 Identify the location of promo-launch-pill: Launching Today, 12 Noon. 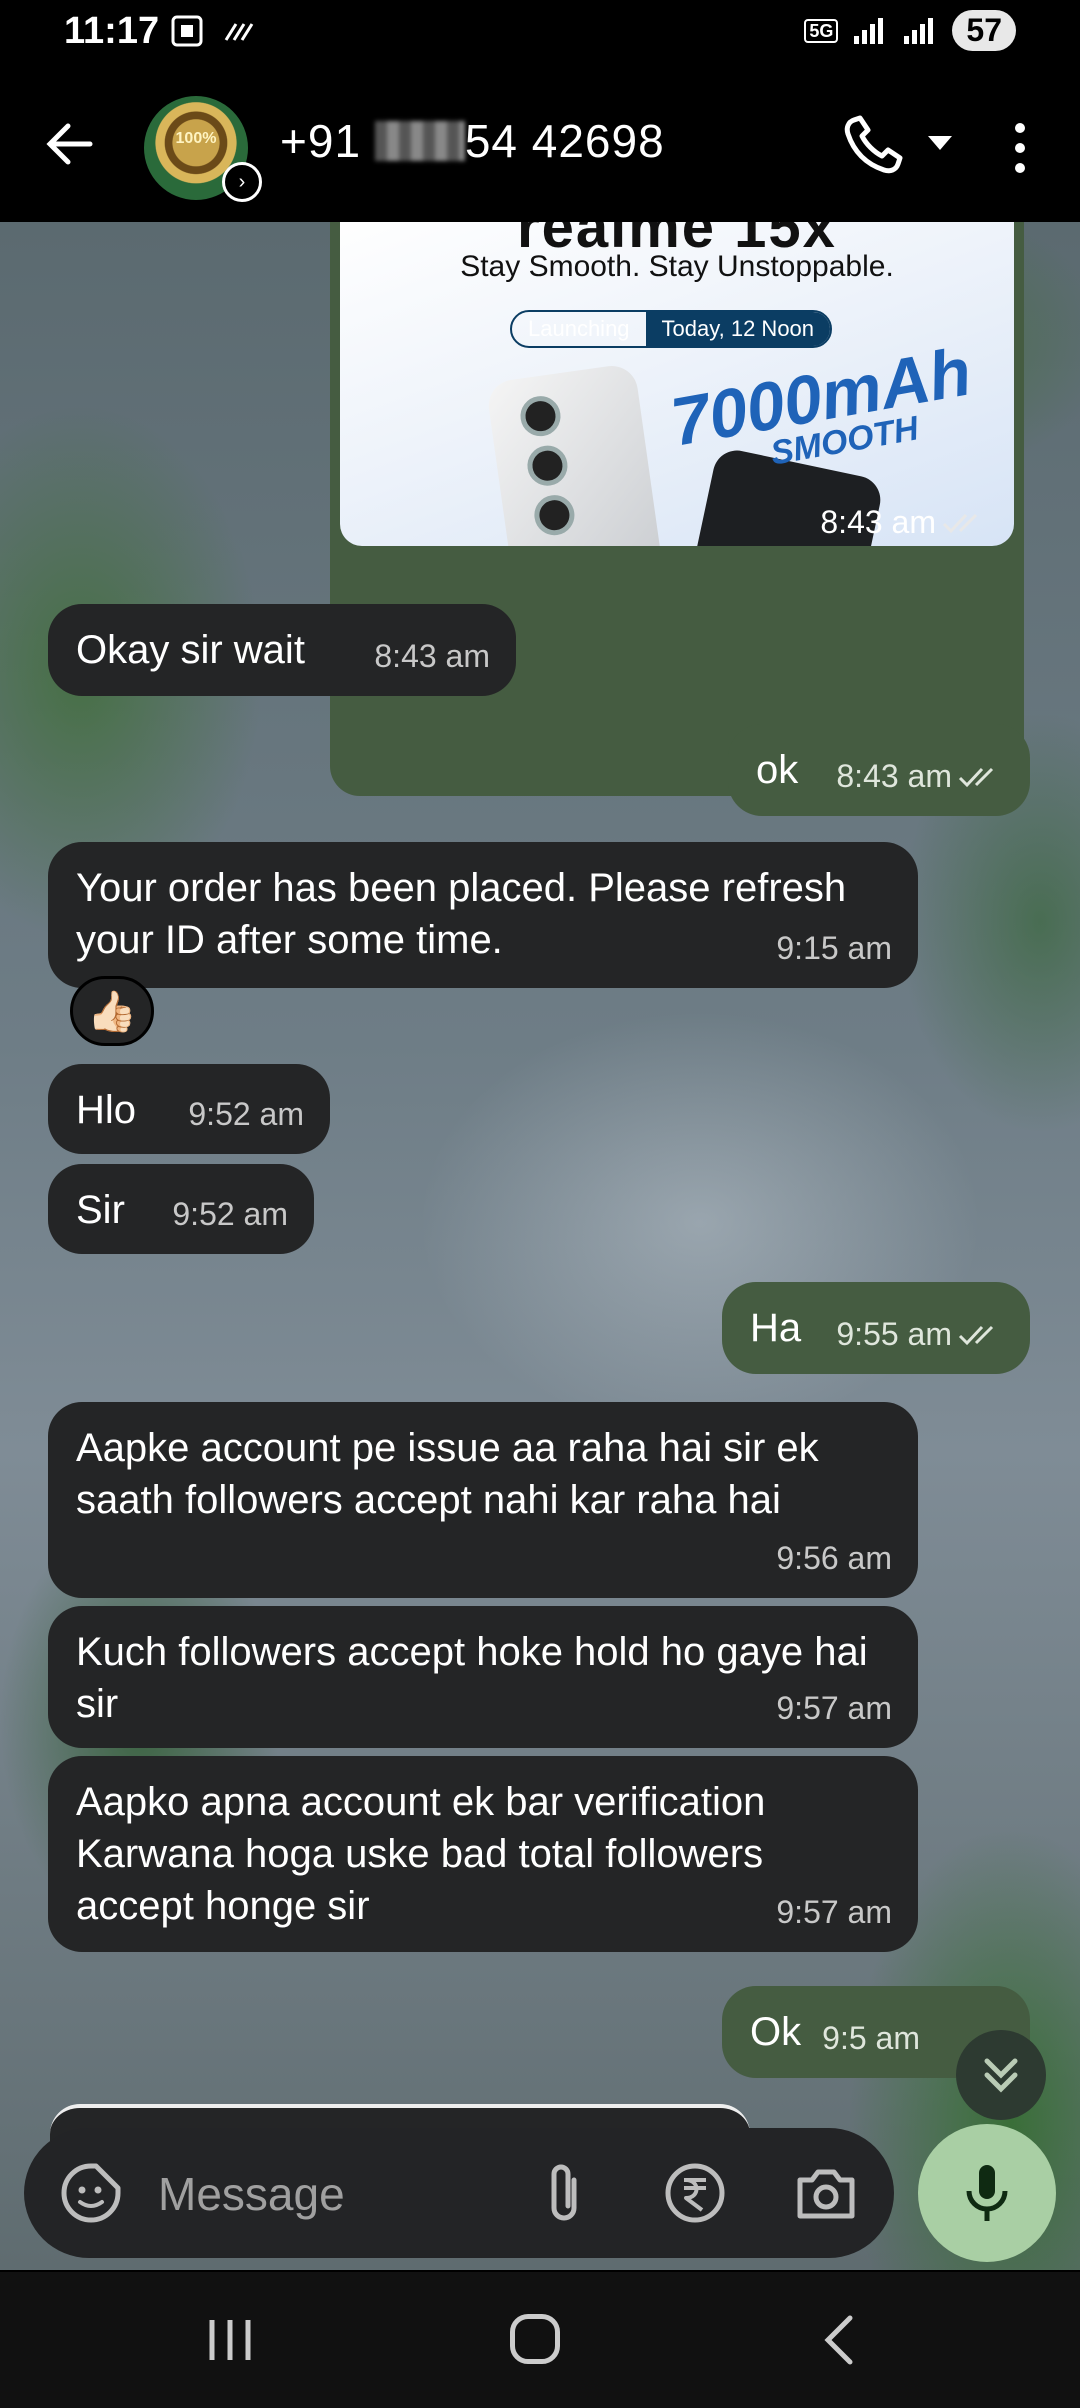
(671, 329).